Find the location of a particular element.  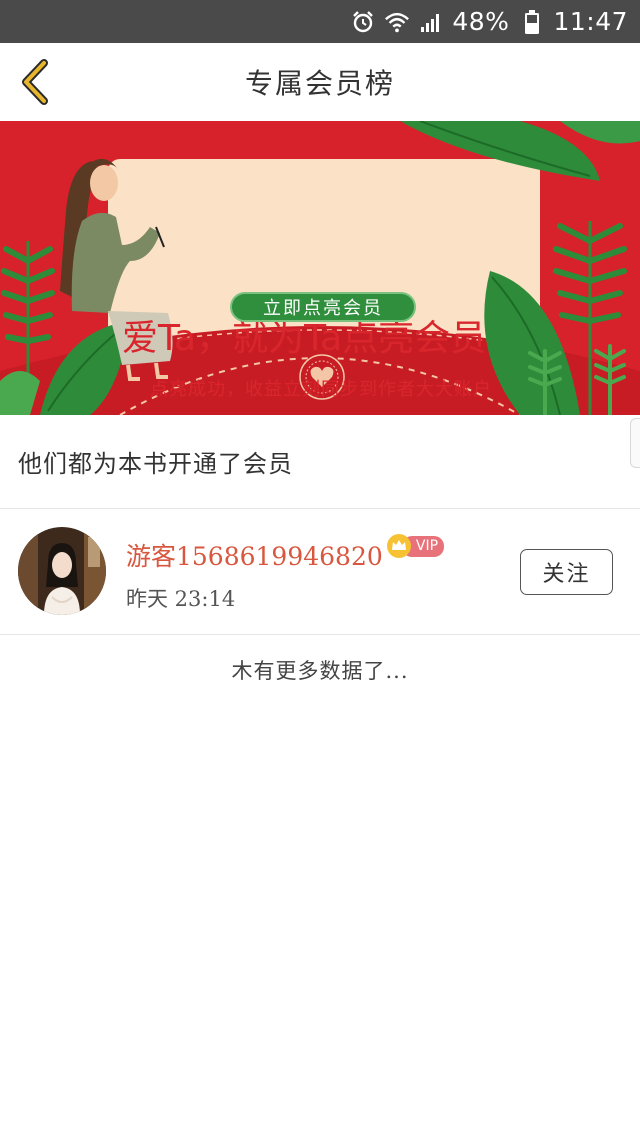

section-heading-text: 他们都为本书开通了会员 is located at coordinates (155, 464).